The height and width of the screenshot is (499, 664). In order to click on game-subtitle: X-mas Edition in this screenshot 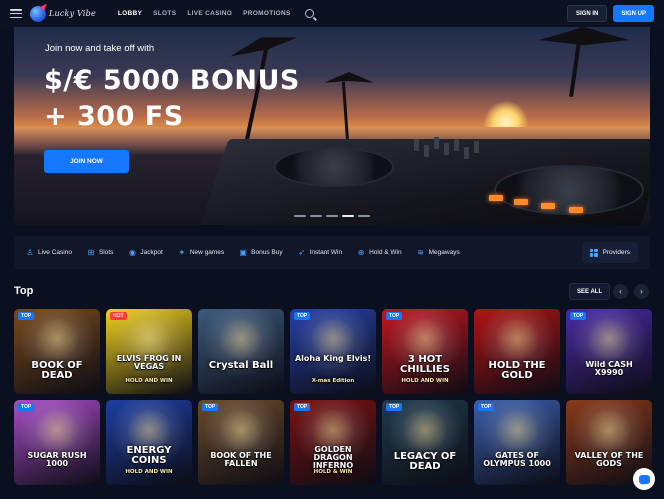, I will do `click(333, 381)`.